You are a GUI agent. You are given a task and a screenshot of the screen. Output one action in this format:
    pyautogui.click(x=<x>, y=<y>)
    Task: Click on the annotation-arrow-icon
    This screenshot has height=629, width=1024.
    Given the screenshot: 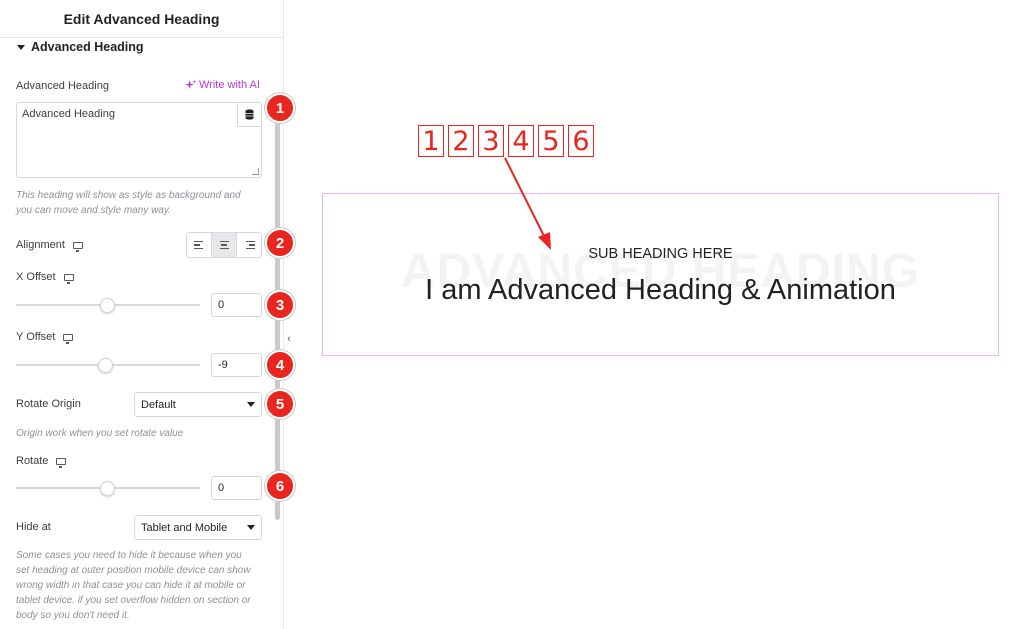 What is the action you would take?
    pyautogui.click(x=527, y=203)
    